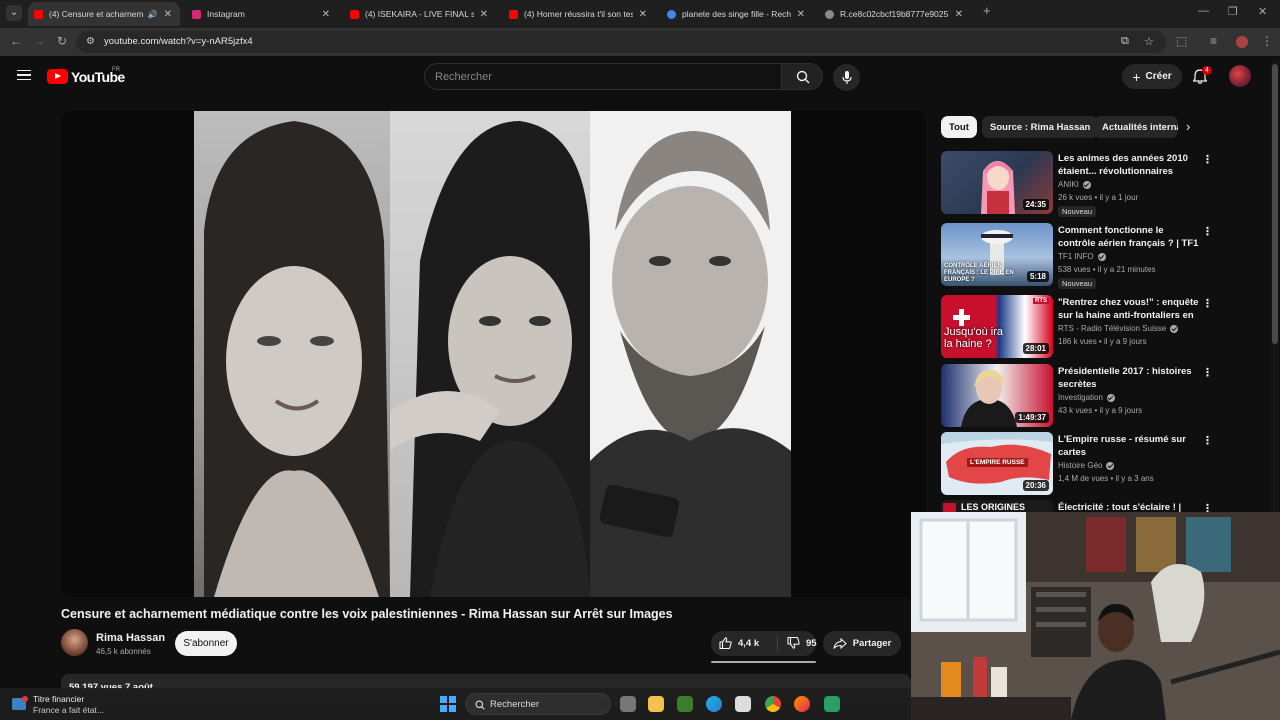 The image size is (1280, 720). I want to click on like-button: 4,4 k, so click(739, 643).